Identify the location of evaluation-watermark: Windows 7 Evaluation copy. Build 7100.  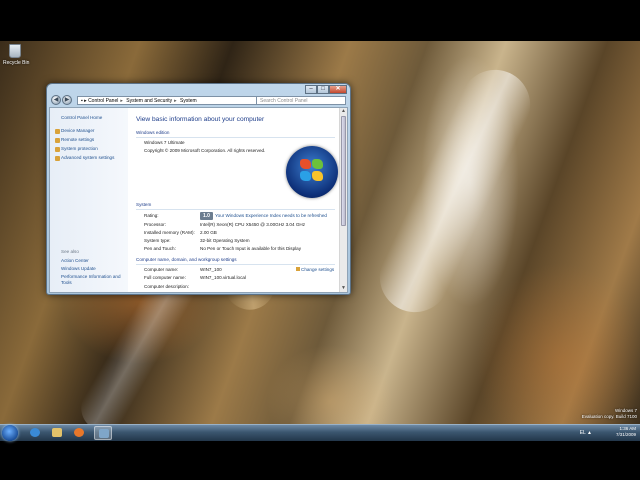
(609, 413).